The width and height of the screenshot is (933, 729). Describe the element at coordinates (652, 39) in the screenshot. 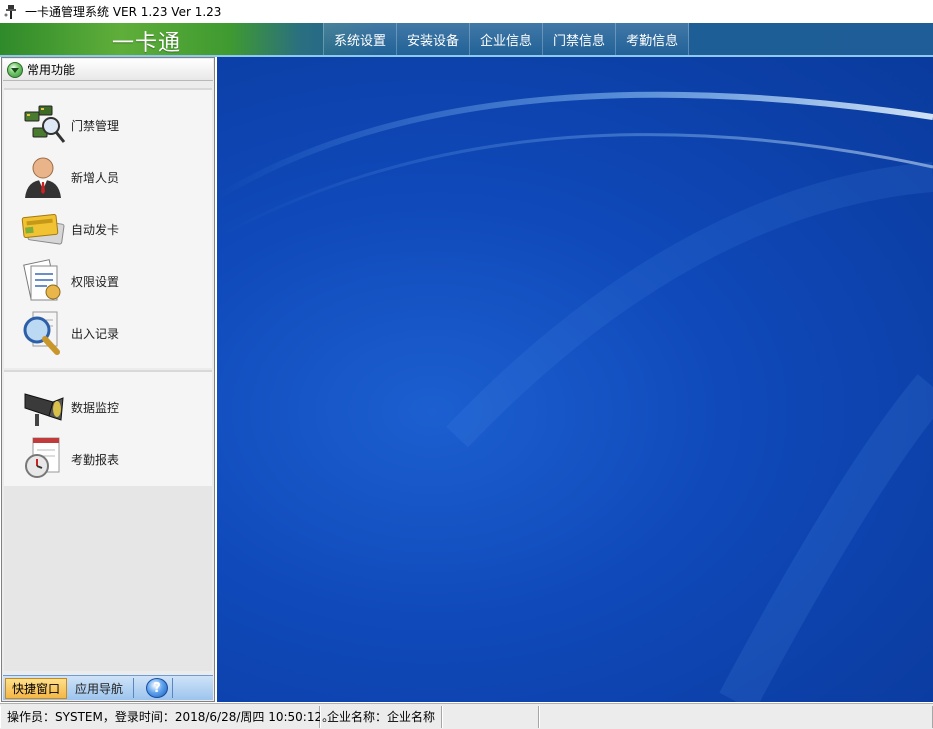

I see `nav-attendance-info: 考勤信息` at that location.